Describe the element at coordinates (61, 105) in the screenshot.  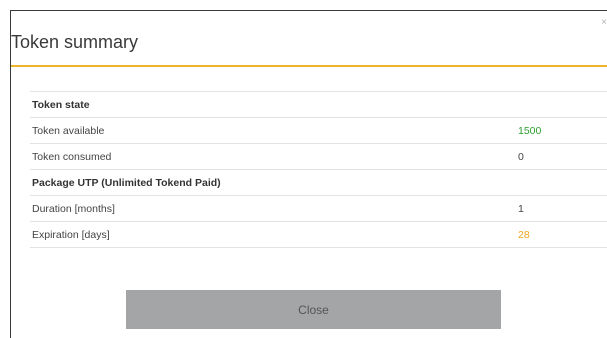
I see `section-heading-token-state: Token state` at that location.